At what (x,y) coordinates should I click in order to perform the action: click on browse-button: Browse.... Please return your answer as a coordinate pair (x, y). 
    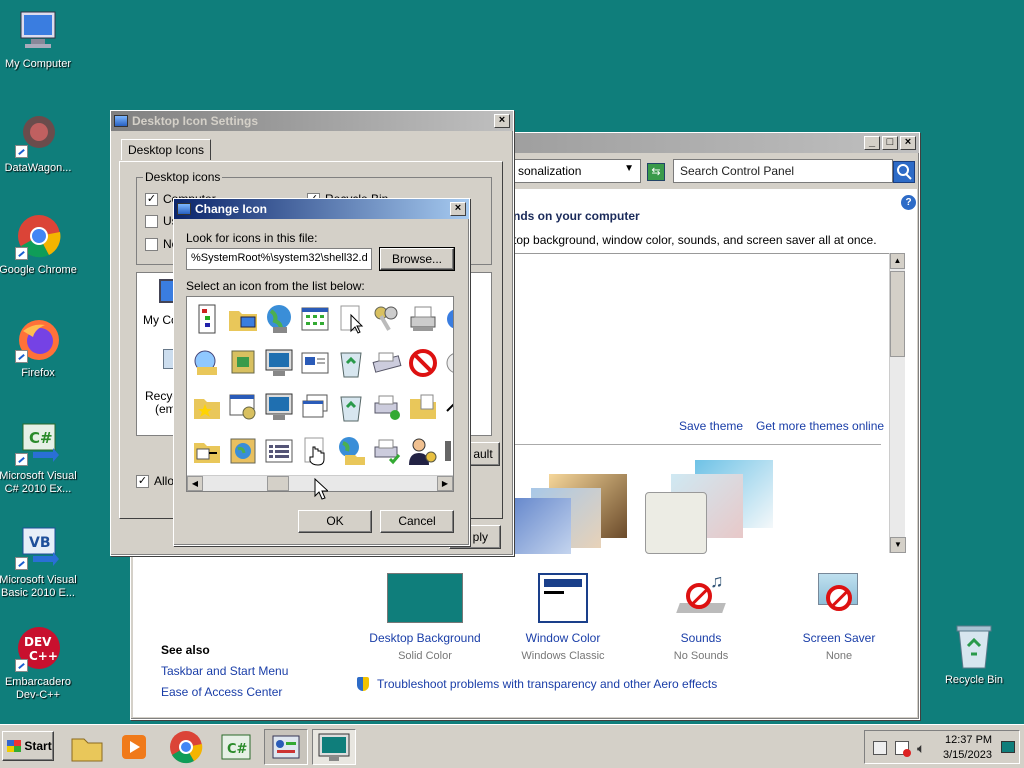
    Looking at the image, I should click on (417, 259).